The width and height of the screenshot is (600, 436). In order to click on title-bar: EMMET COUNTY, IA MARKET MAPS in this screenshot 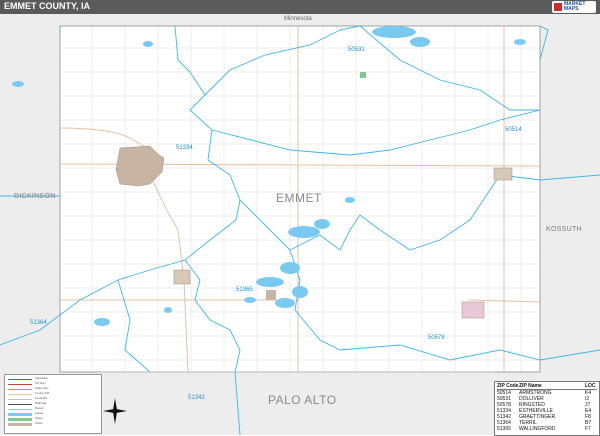, I will do `click(300, 7)`.